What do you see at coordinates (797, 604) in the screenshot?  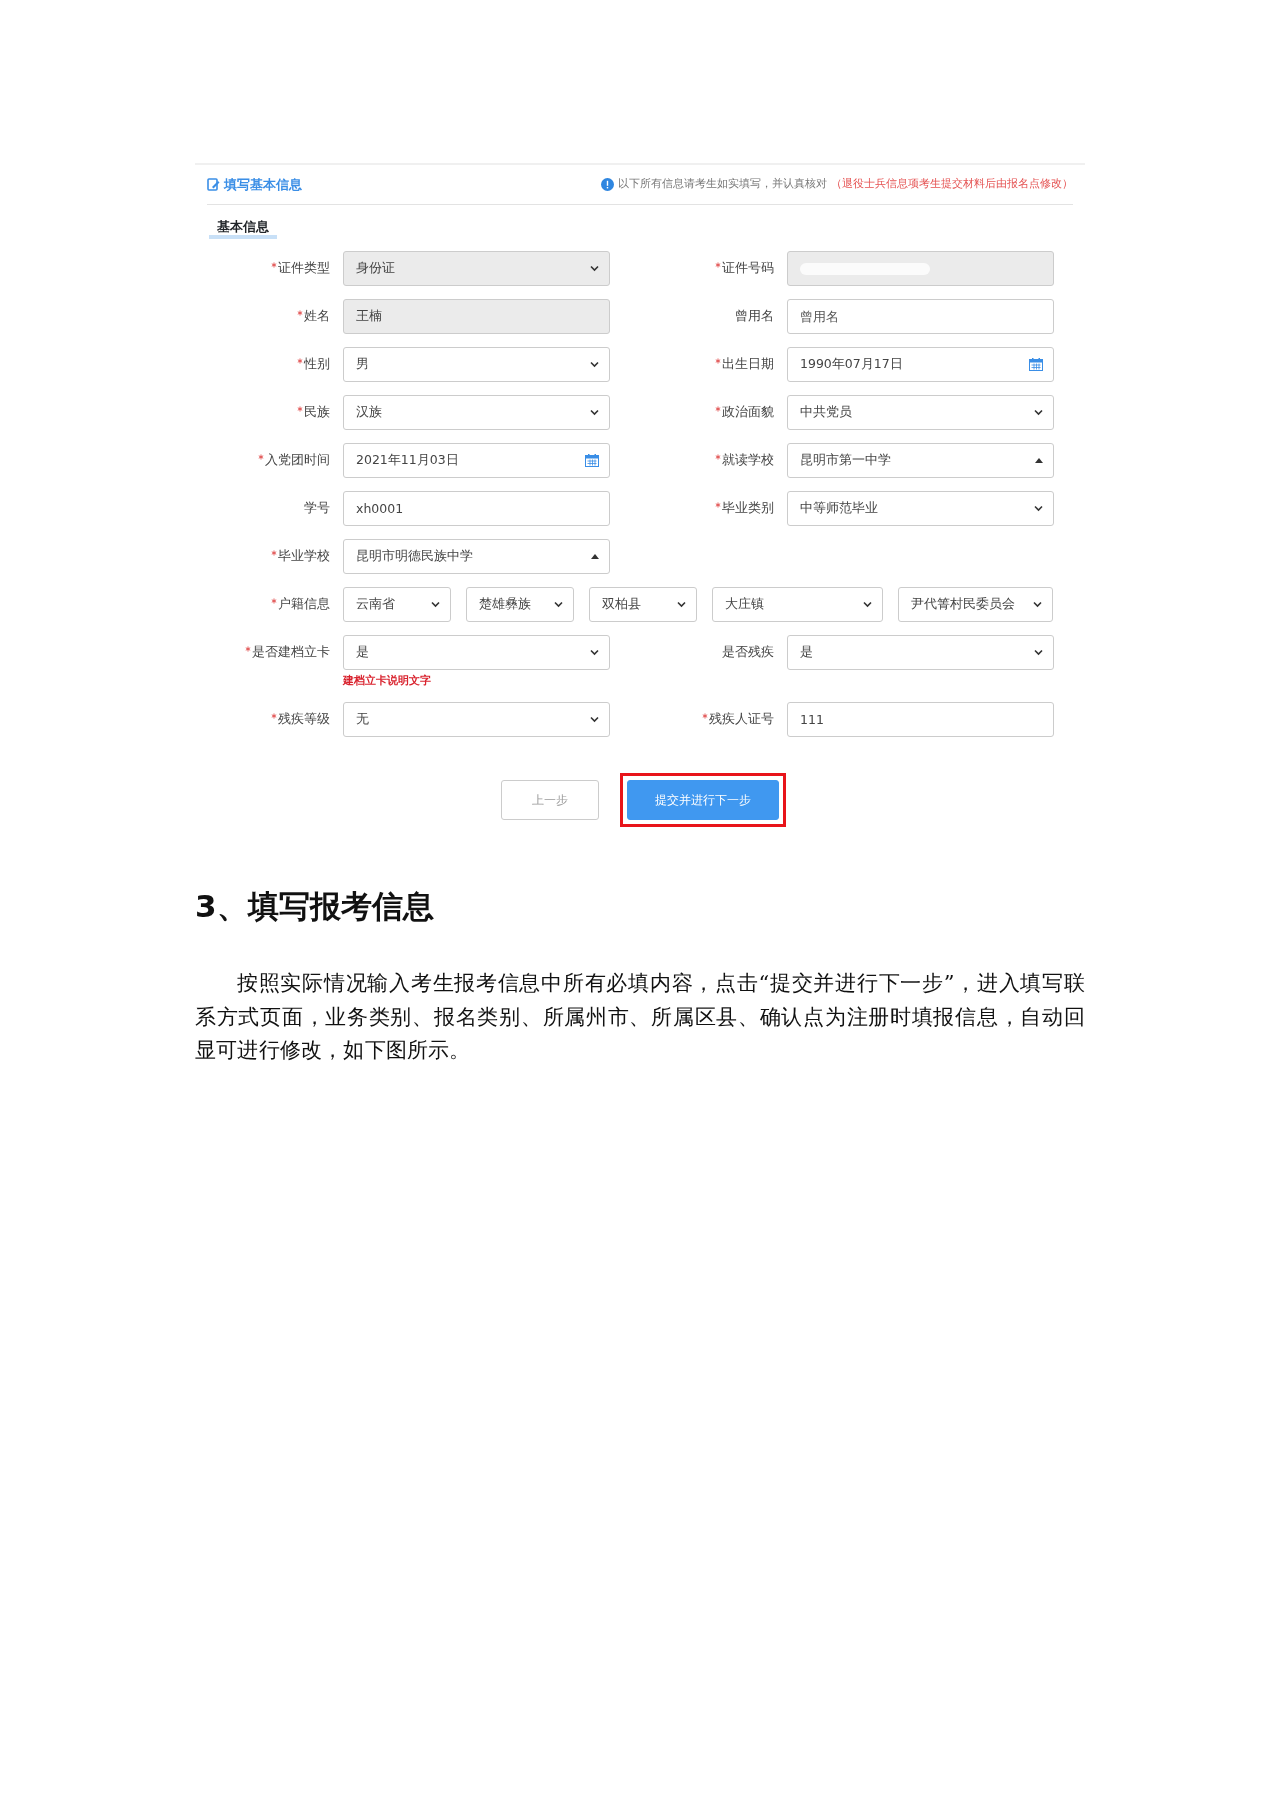 I see `select-field: 大庄镇` at bounding box center [797, 604].